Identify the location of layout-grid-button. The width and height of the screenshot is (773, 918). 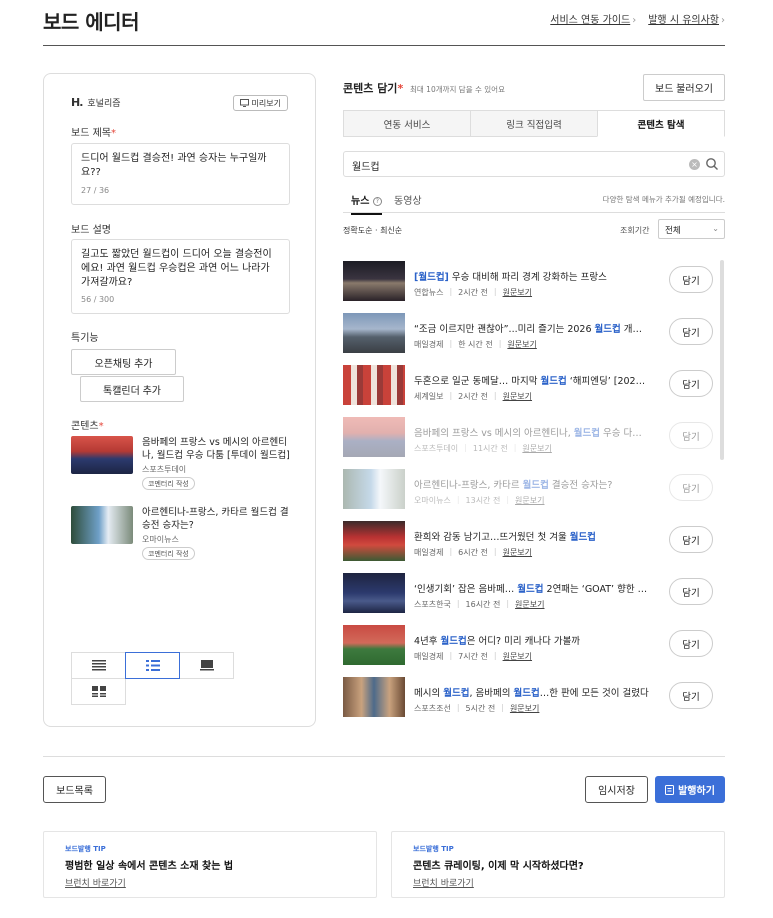
(98, 691).